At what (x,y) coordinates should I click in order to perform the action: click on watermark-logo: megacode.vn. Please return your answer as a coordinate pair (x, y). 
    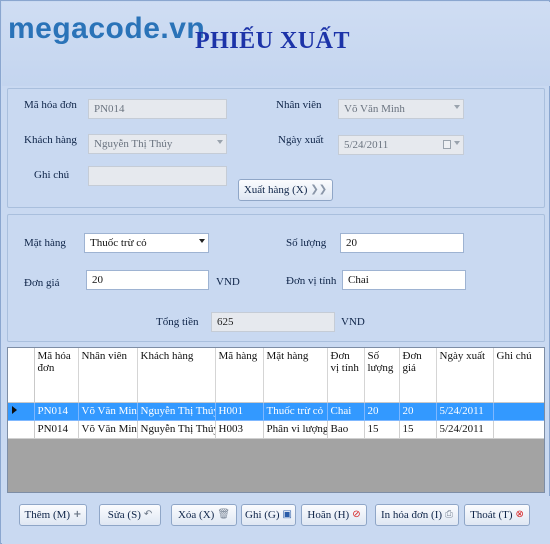
    Looking at the image, I should click on (107, 28).